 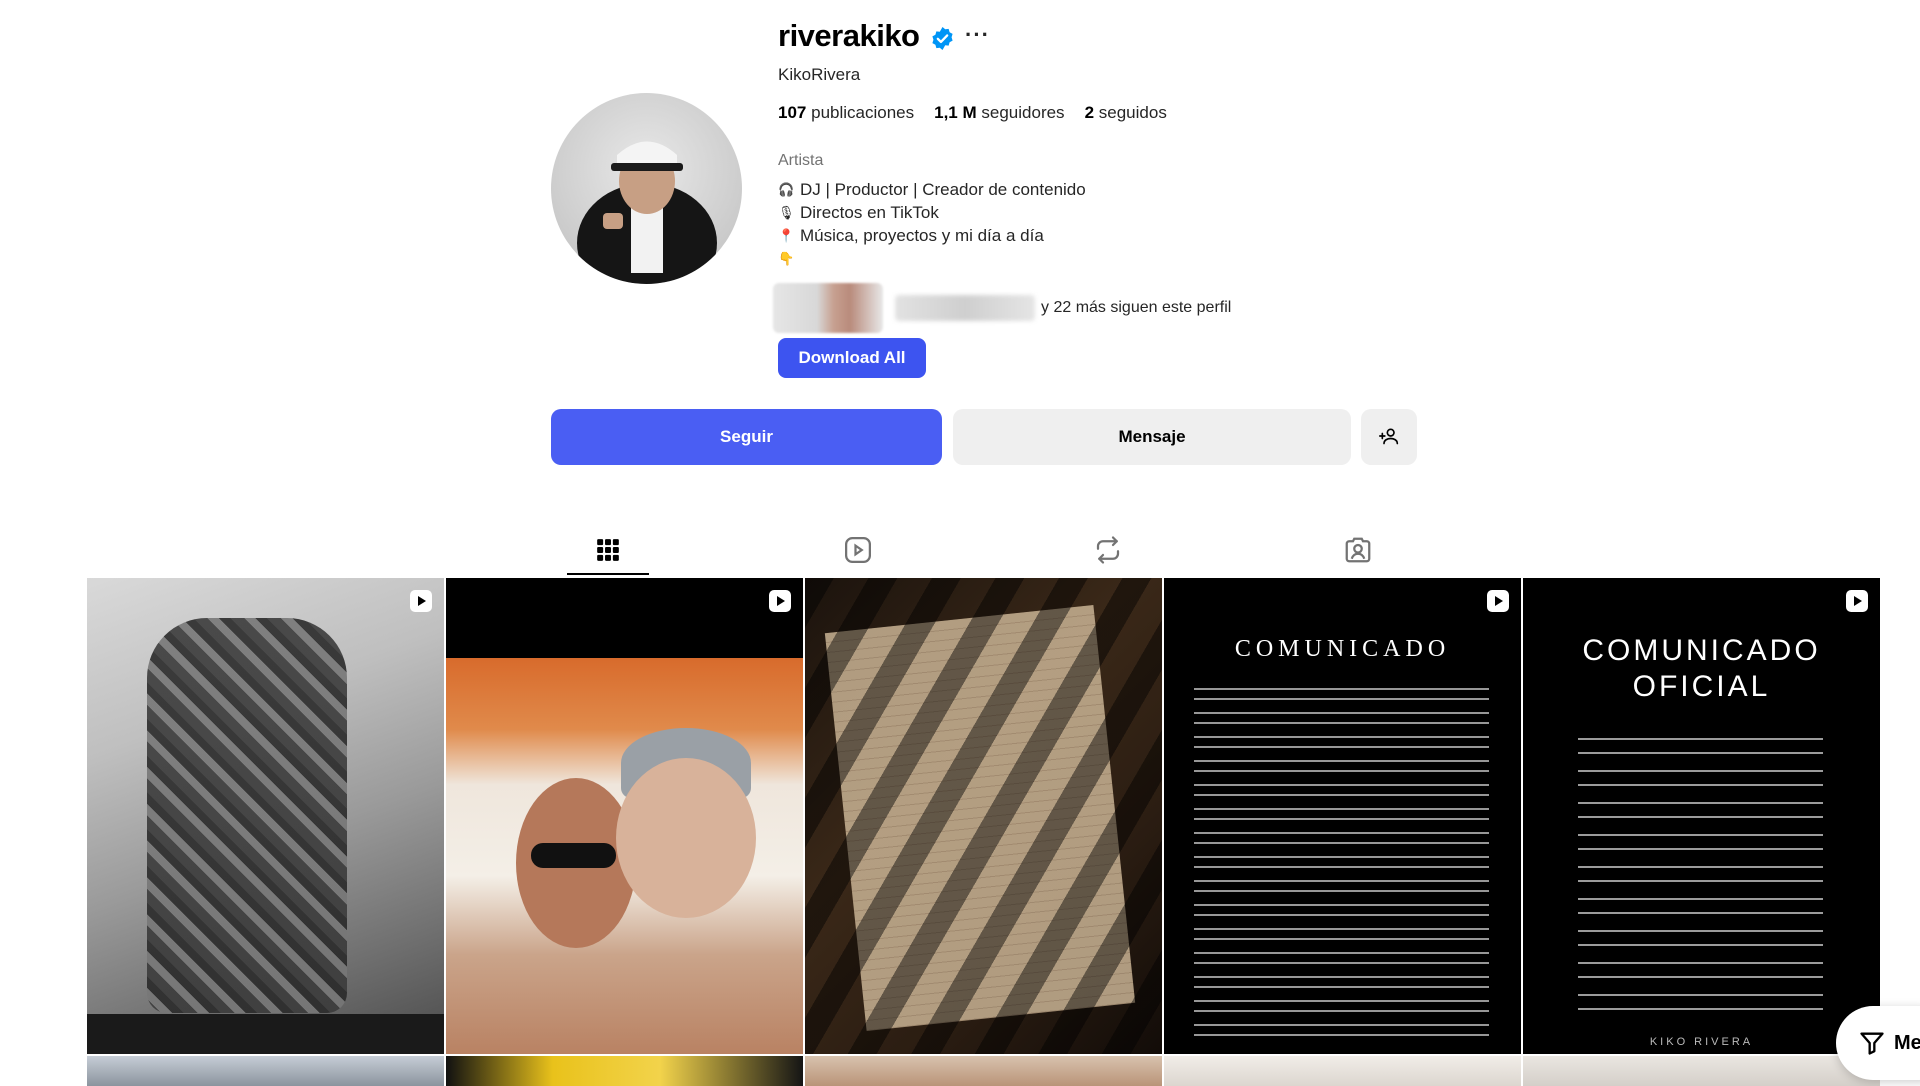 What do you see at coordinates (1701, 686) in the screenshot?
I see `post-title-line: OFICIAL` at bounding box center [1701, 686].